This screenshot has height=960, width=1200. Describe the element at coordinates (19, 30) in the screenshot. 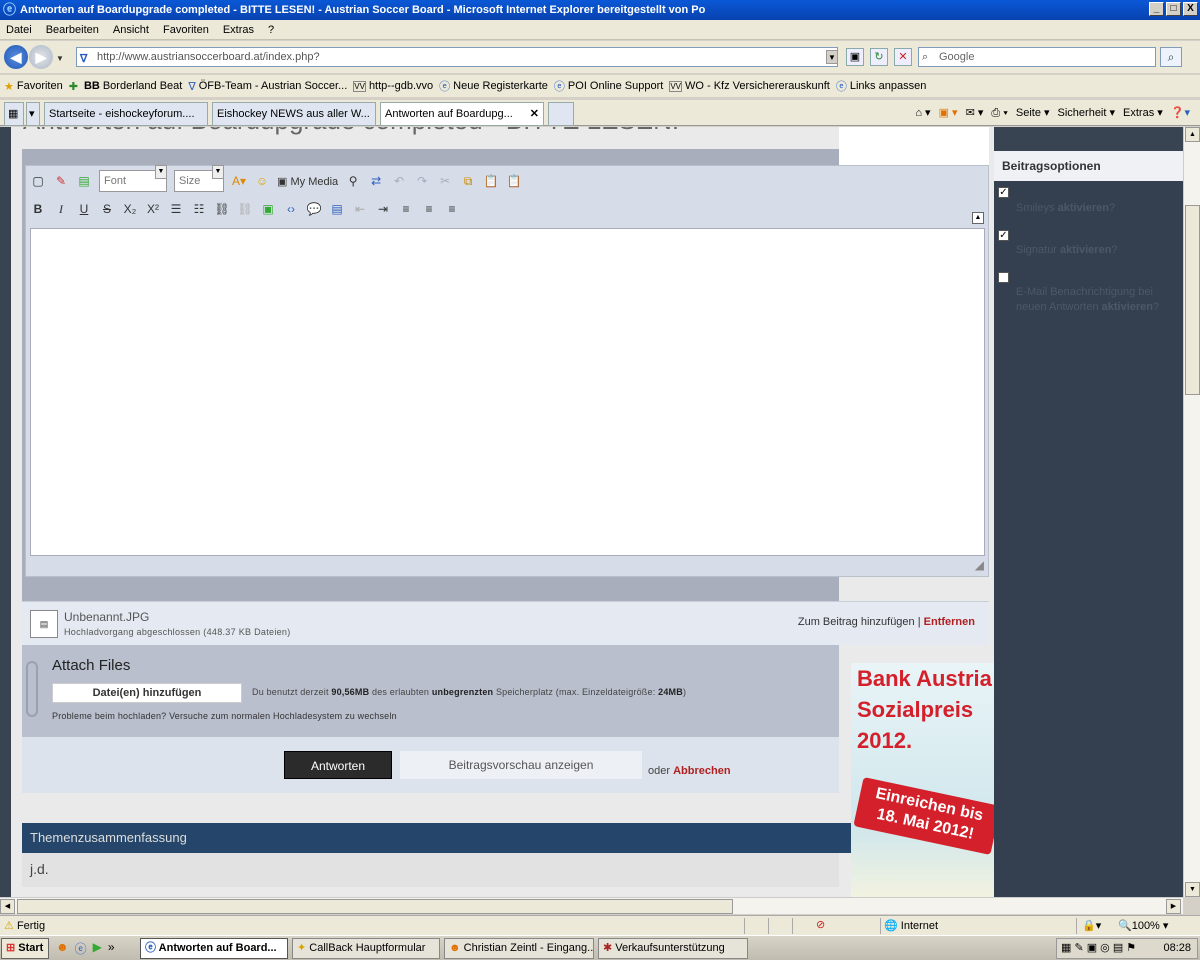

I see `menu-datei: Datei` at that location.